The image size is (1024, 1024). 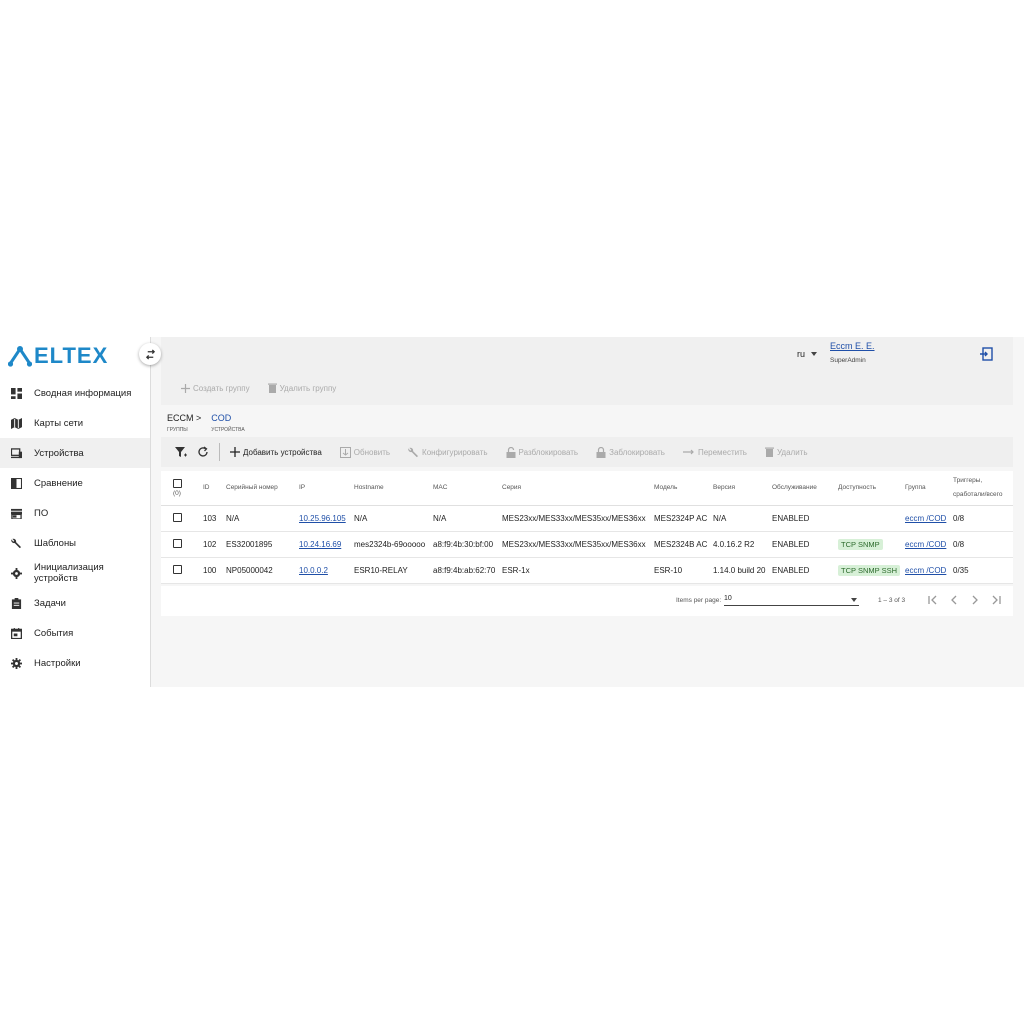 What do you see at coordinates (448, 452) in the screenshot?
I see `configure-button: Конфигурировать` at bounding box center [448, 452].